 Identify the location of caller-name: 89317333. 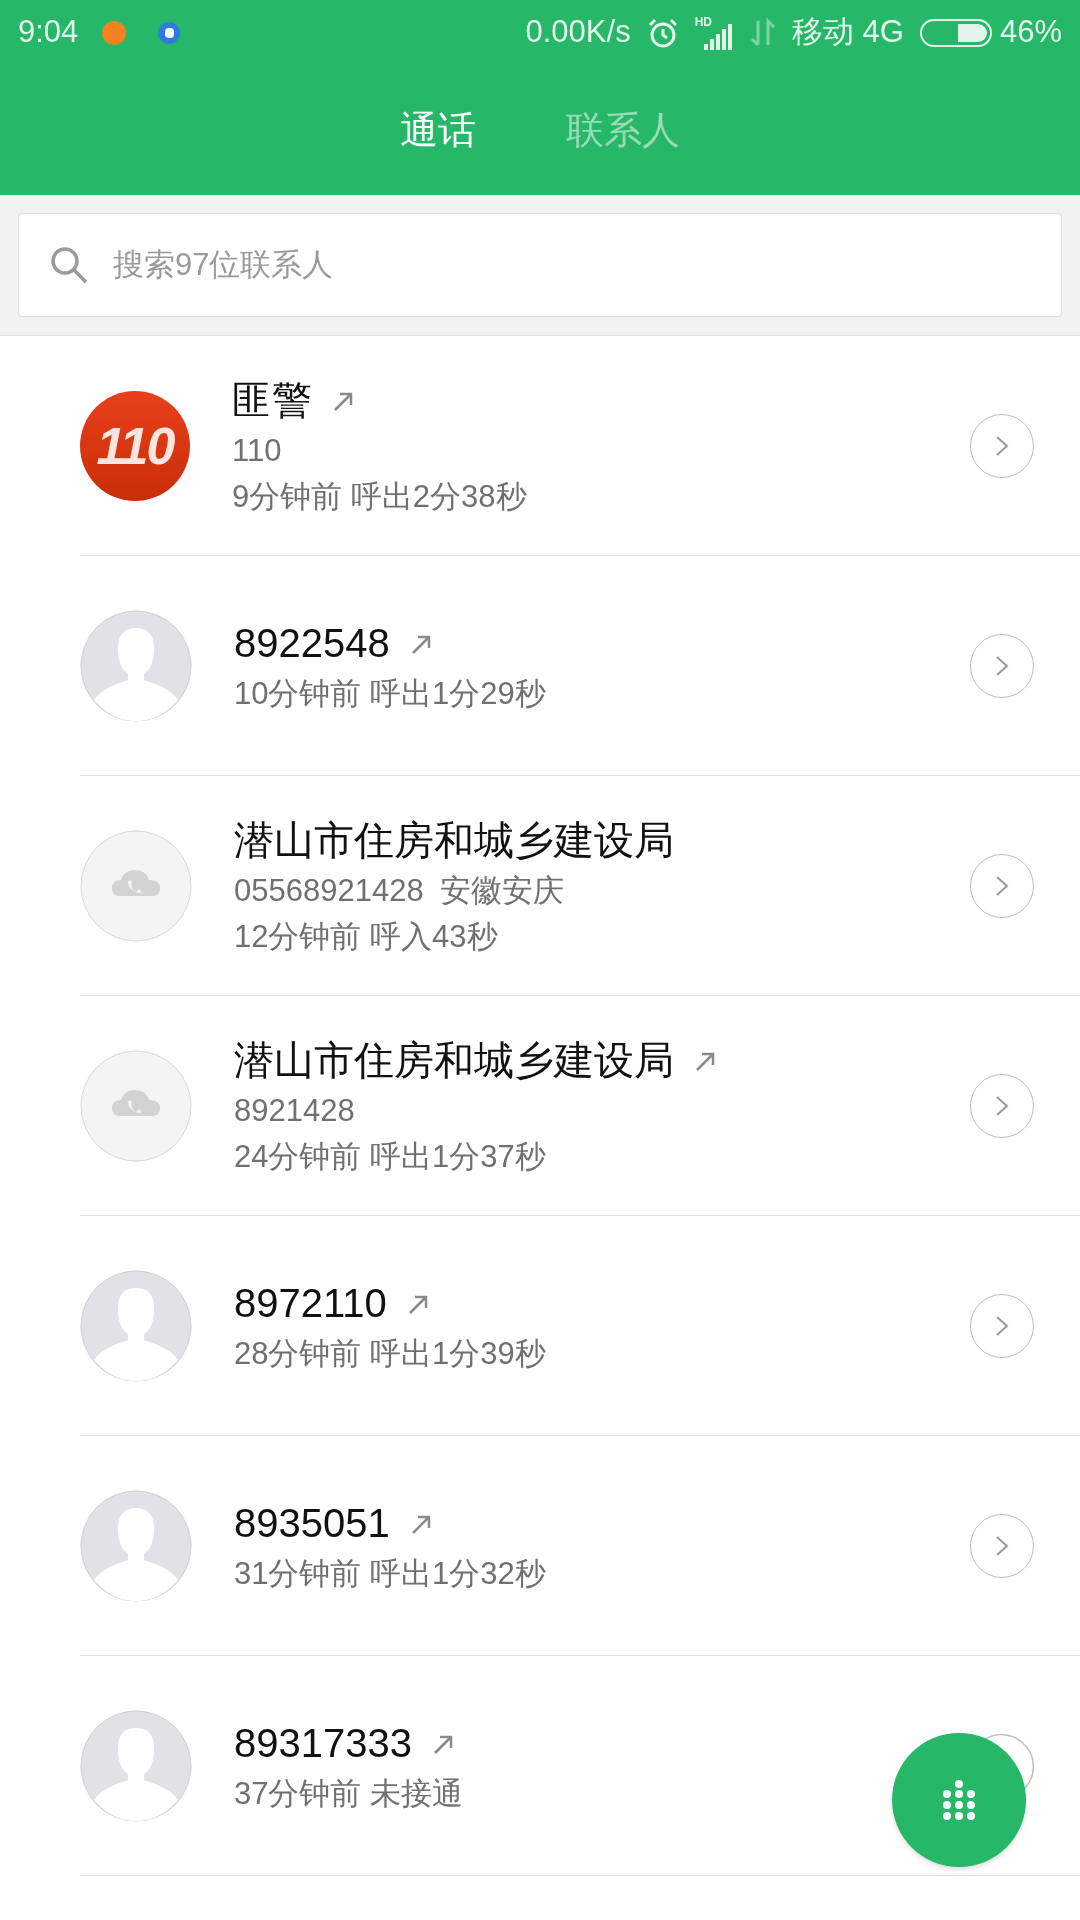
(323, 1743).